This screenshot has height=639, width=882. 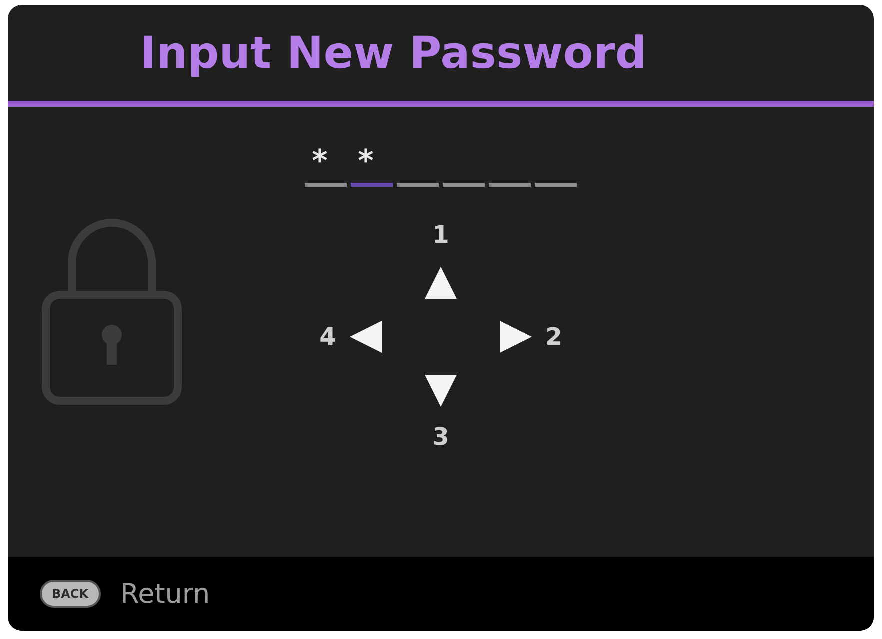 What do you see at coordinates (441, 437) in the screenshot?
I see `key-number: 3` at bounding box center [441, 437].